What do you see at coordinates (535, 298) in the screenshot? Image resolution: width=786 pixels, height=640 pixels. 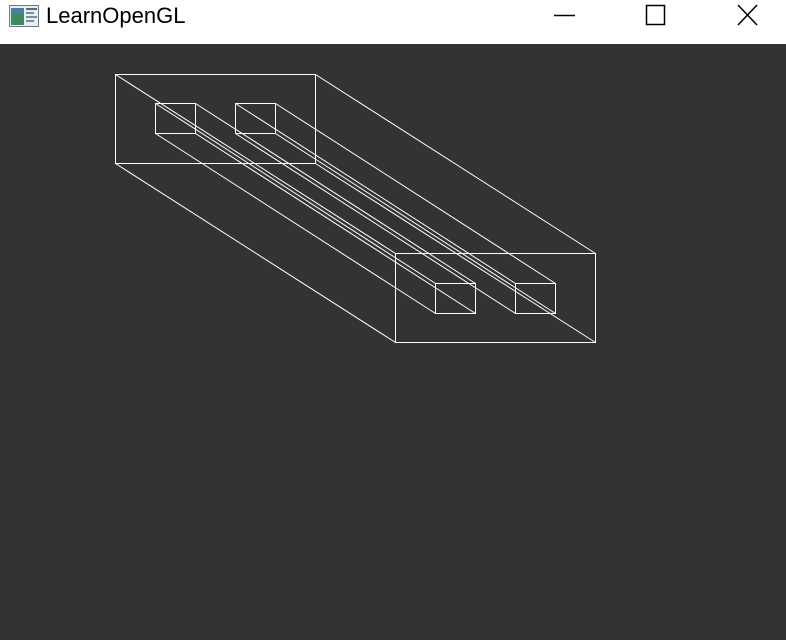 I see `right-beam-back` at bounding box center [535, 298].